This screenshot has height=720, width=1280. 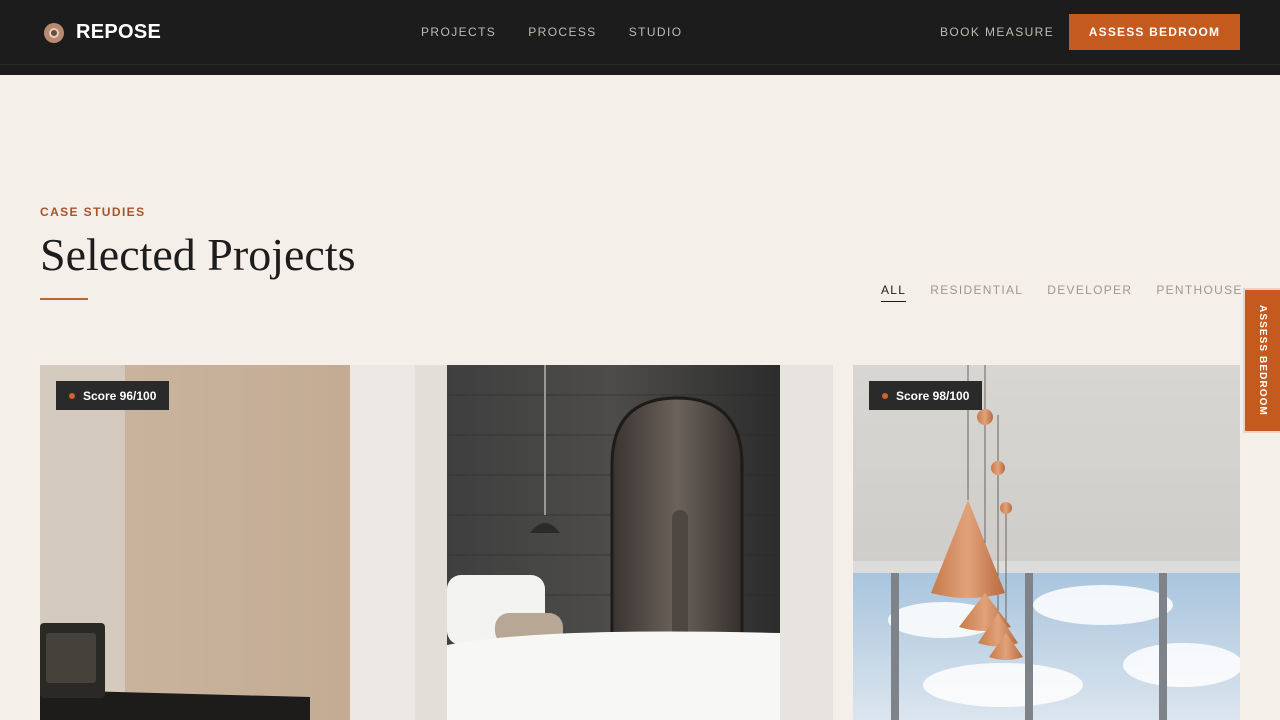 I want to click on filter-developer: DEVELOPER, so click(x=1089, y=292).